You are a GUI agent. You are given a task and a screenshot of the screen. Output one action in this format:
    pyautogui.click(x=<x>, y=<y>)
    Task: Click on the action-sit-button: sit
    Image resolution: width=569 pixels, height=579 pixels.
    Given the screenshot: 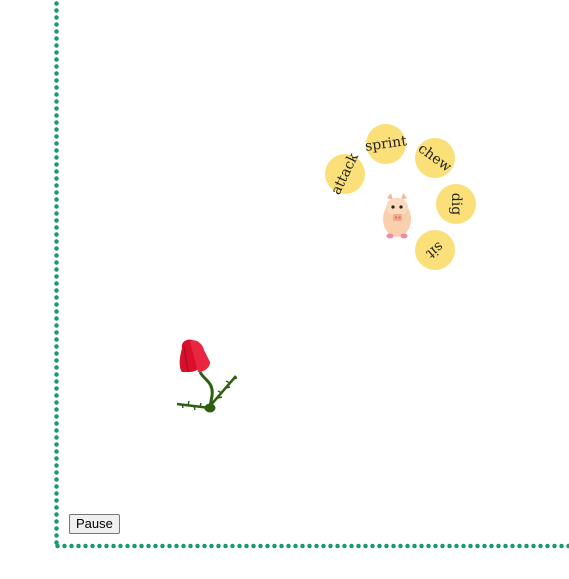 What is the action you would take?
    pyautogui.click(x=435, y=250)
    